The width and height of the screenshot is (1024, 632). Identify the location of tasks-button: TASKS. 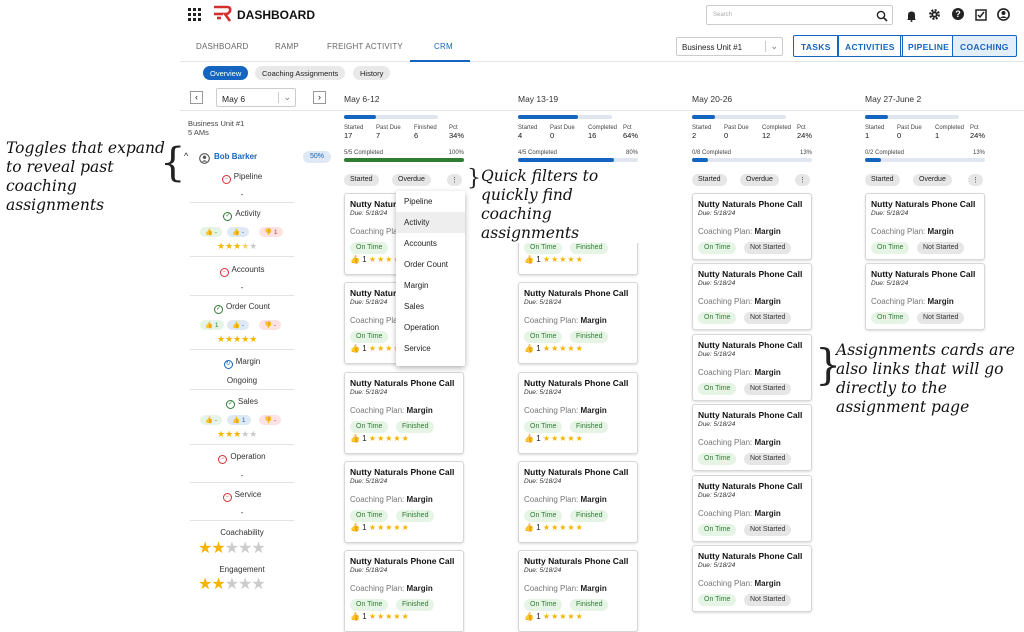
(816, 46).